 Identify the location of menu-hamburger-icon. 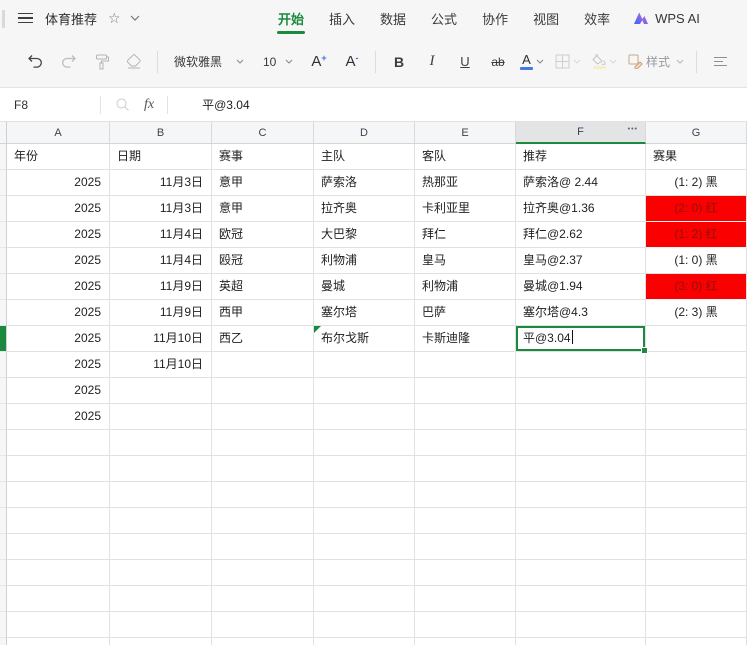
(25, 18).